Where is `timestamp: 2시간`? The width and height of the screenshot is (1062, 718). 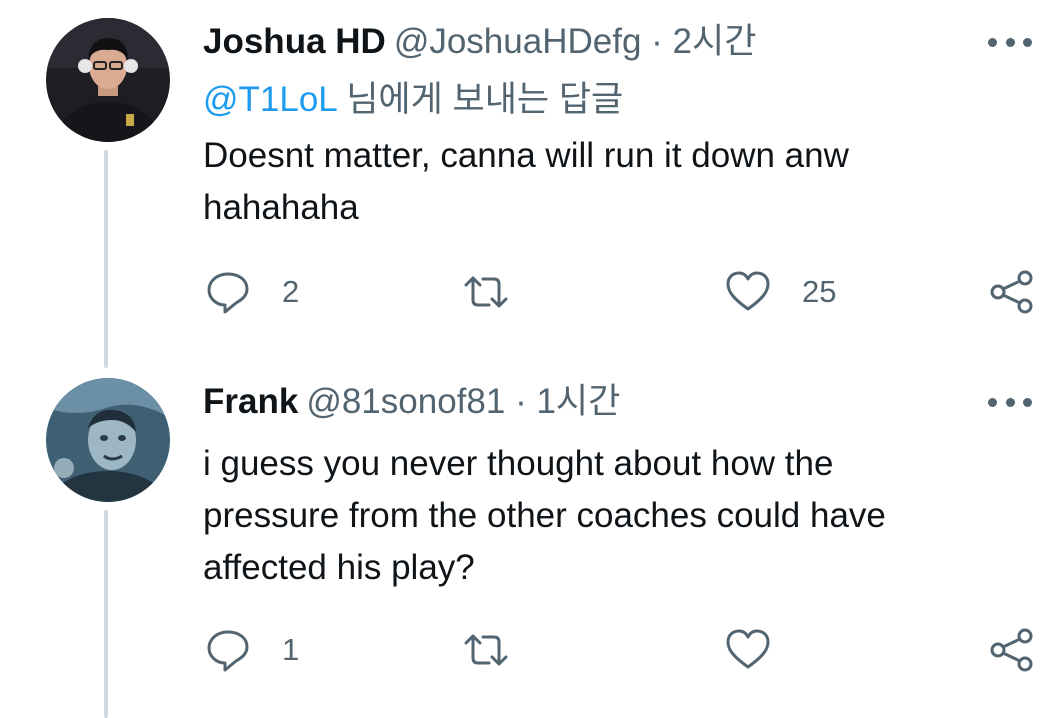
timestamp: 2시간 is located at coordinates (715, 41).